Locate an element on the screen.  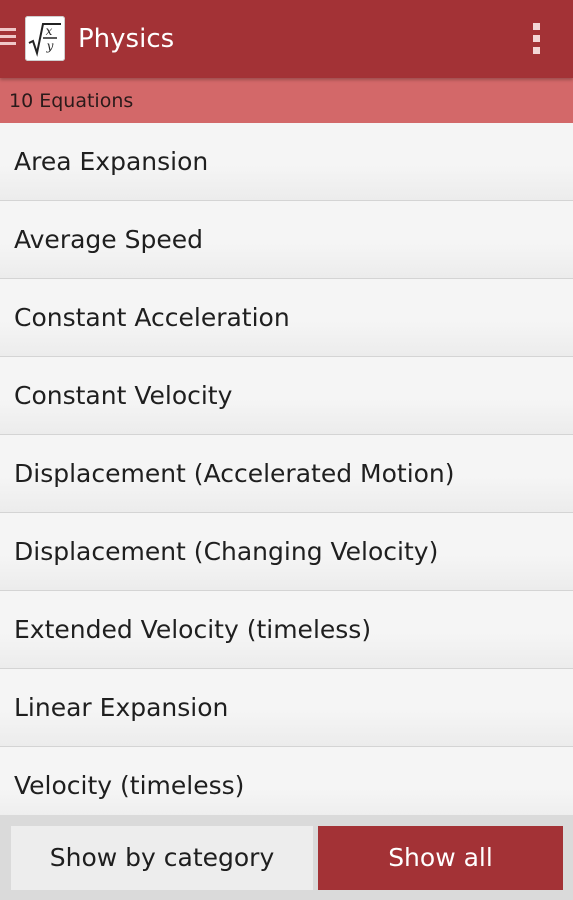
list-item: Area Expansion is located at coordinates (286, 162).